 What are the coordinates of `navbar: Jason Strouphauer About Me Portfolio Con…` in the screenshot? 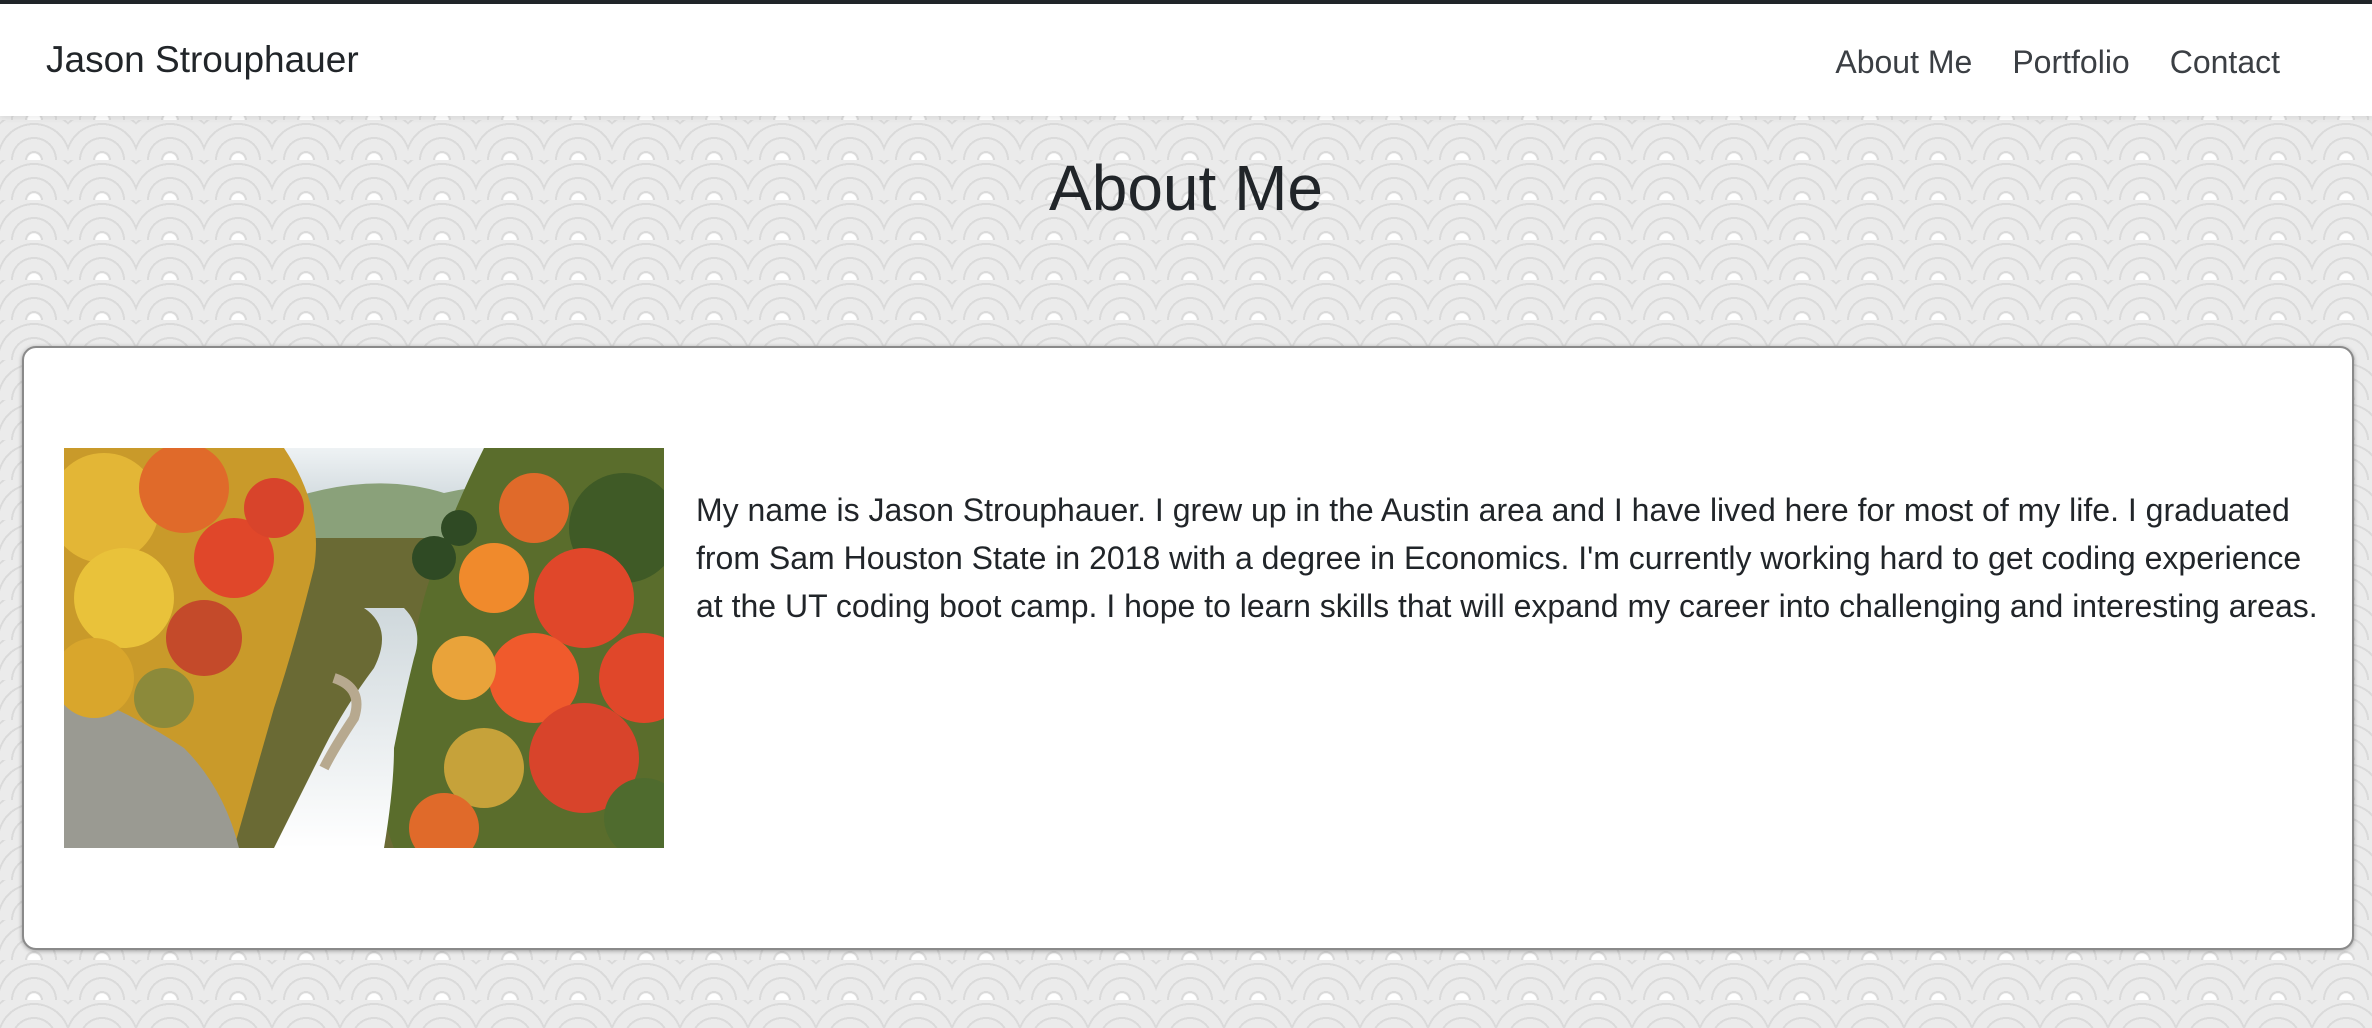 It's located at (1186, 60).